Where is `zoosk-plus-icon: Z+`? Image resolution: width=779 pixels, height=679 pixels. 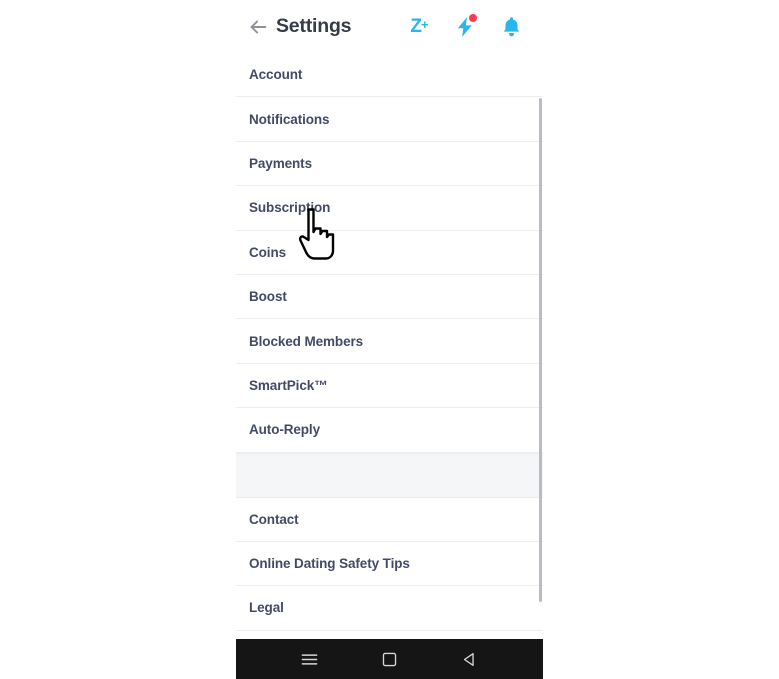 zoosk-plus-icon: Z+ is located at coordinates (419, 27).